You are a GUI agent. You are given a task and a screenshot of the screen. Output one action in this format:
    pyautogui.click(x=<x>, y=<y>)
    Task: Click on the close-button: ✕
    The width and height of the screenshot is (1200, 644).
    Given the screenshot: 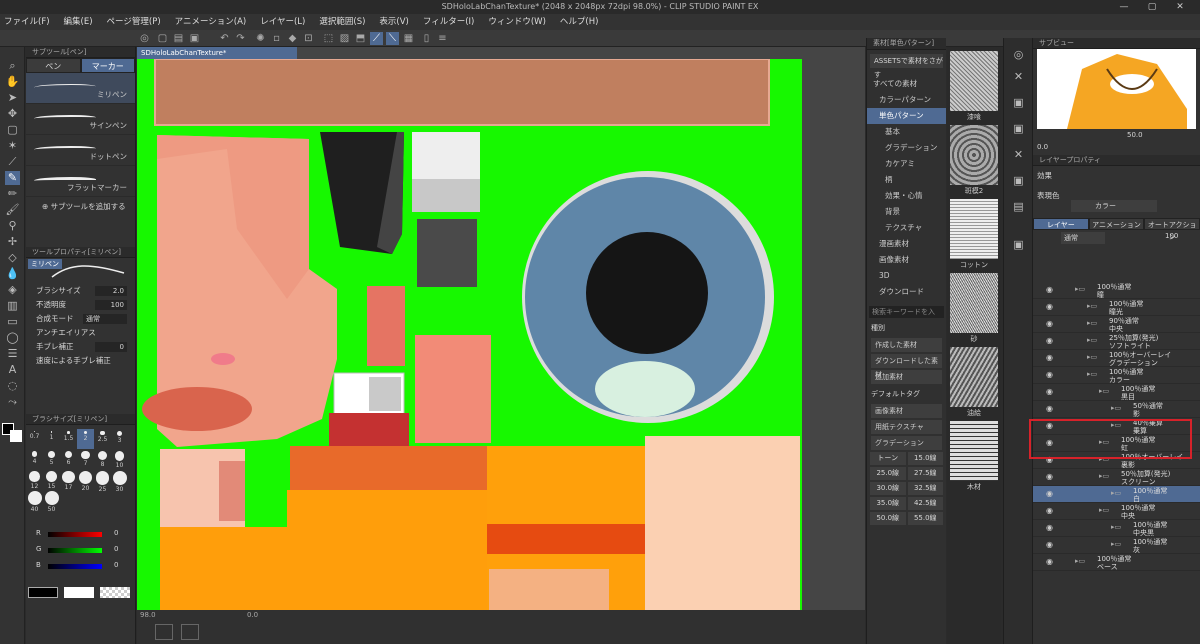 What is the action you would take?
    pyautogui.click(x=1180, y=7)
    